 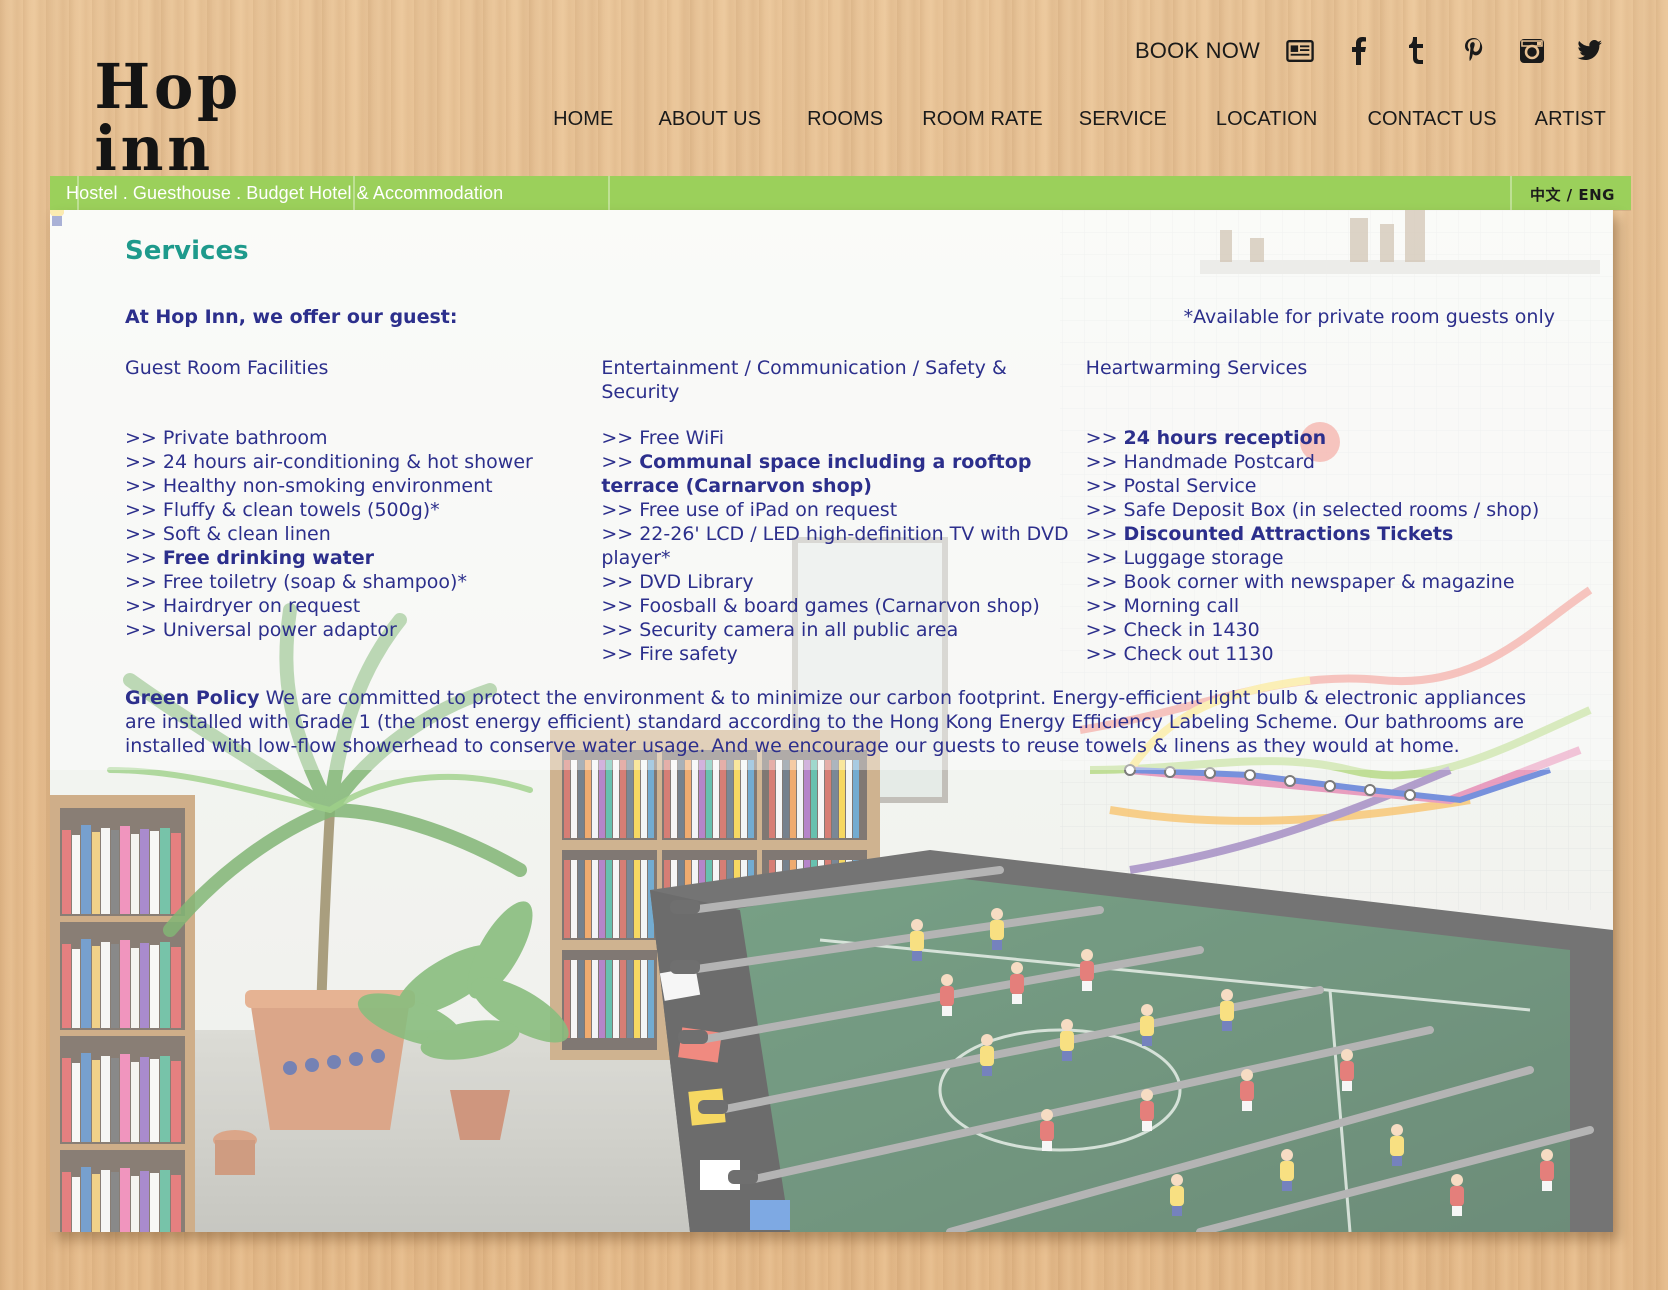 I want to click on facebook-icon, so click(x=1358, y=51).